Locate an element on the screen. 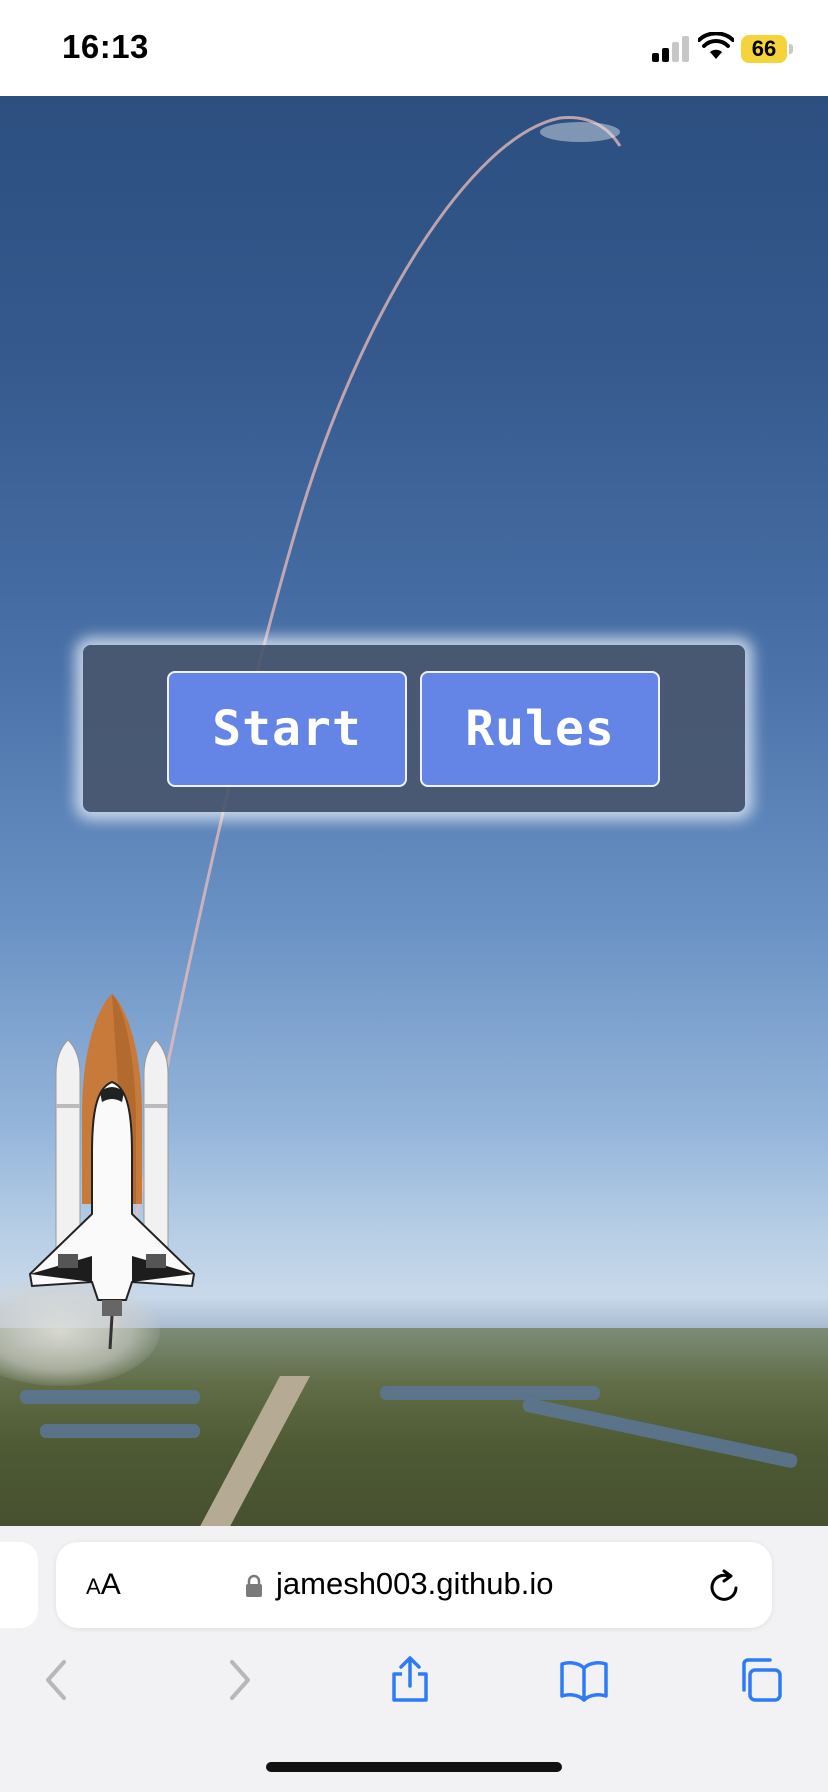  address-bar: AA jamesh003.github.io is located at coordinates (414, 1585).